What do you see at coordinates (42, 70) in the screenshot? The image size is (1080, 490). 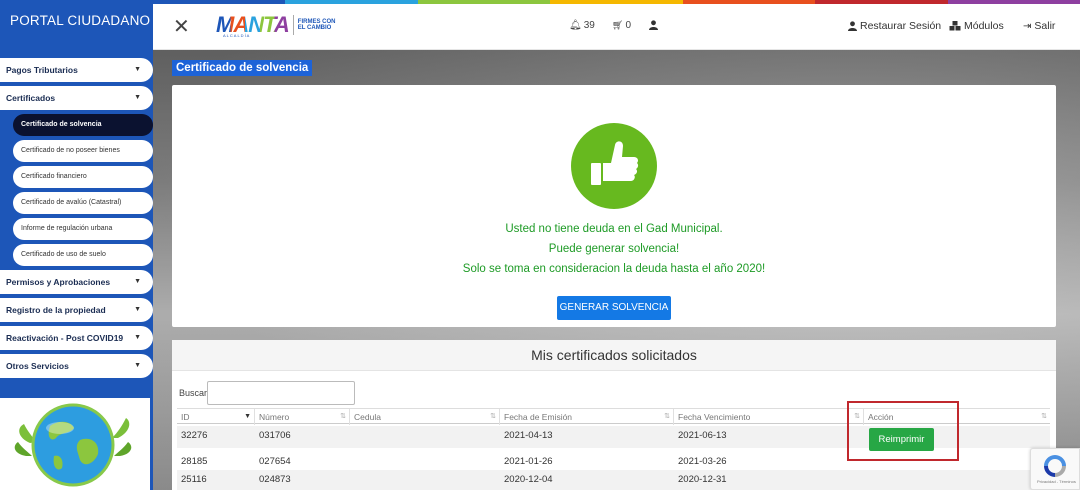 I see `menu-item-label: Pagos Tributarios` at bounding box center [42, 70].